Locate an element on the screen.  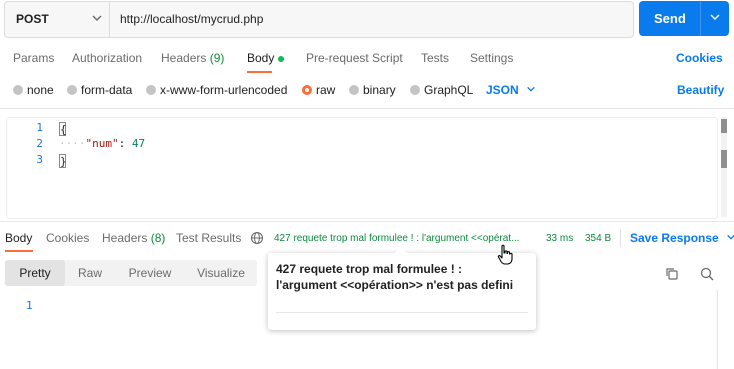
json-value: 47 is located at coordinates (138, 143).